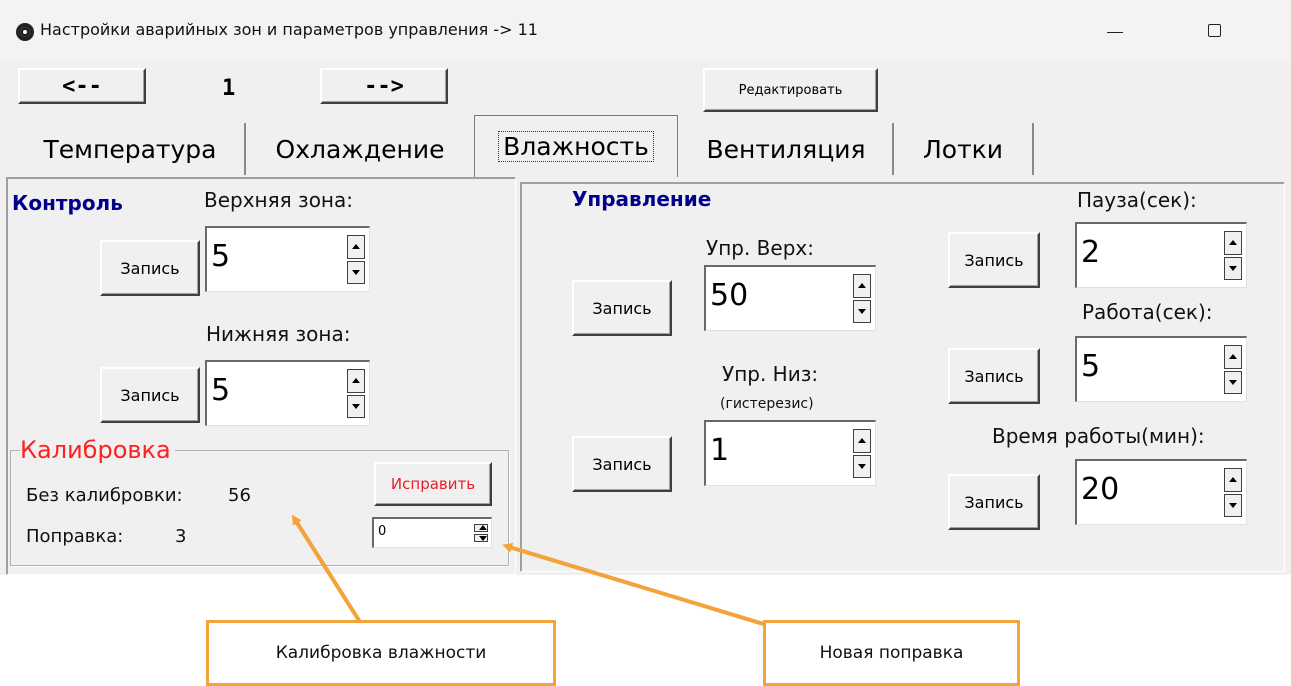 The height and width of the screenshot is (686, 1291). I want to click on correction-callout: Новая поправка, so click(891, 653).